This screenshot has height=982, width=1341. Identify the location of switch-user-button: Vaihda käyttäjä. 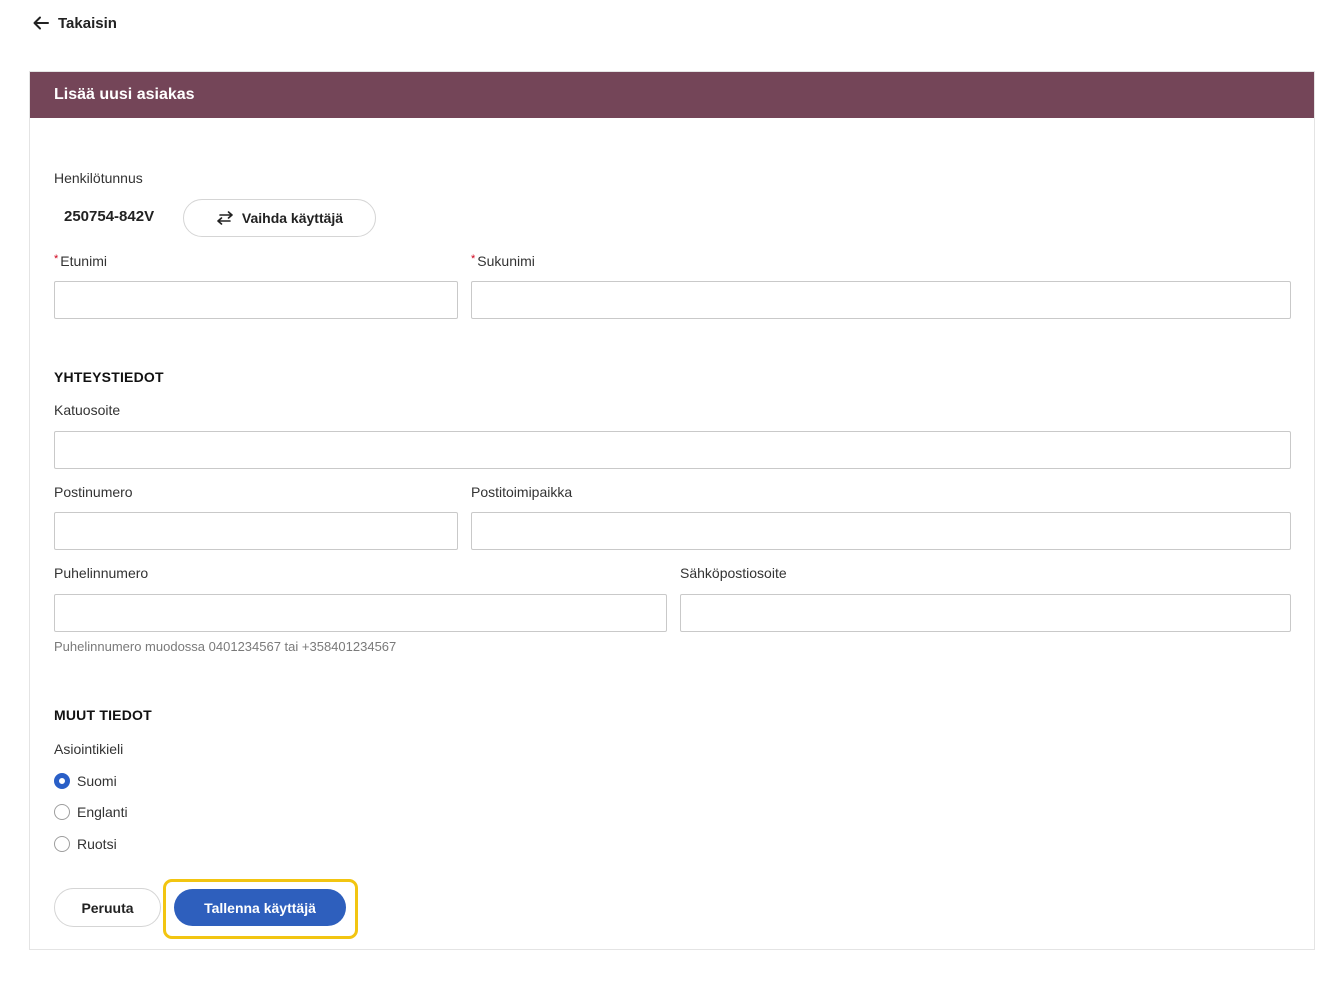
(279, 218).